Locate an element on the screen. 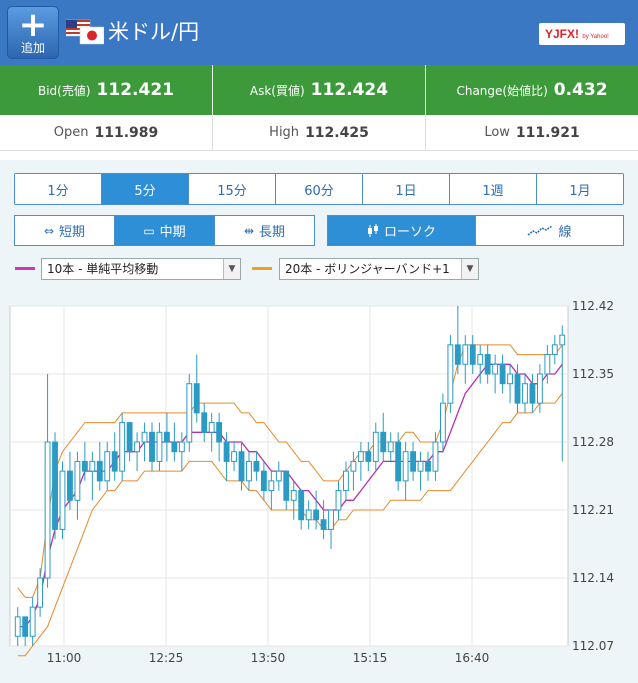 This screenshot has height=683, width=638. tab-5min: 5分 is located at coordinates (145, 189).